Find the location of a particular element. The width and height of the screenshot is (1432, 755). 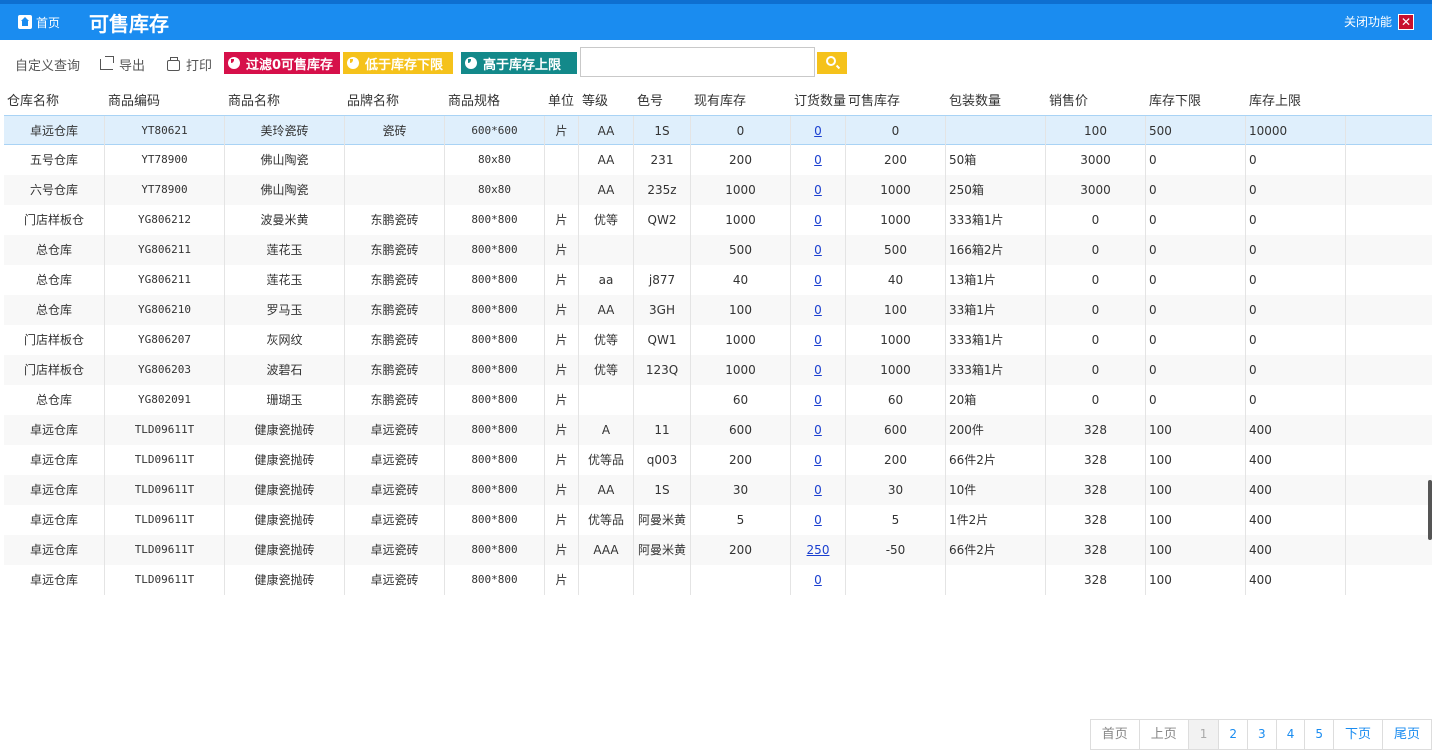

cell-color-no: 1S is located at coordinates (662, 131).